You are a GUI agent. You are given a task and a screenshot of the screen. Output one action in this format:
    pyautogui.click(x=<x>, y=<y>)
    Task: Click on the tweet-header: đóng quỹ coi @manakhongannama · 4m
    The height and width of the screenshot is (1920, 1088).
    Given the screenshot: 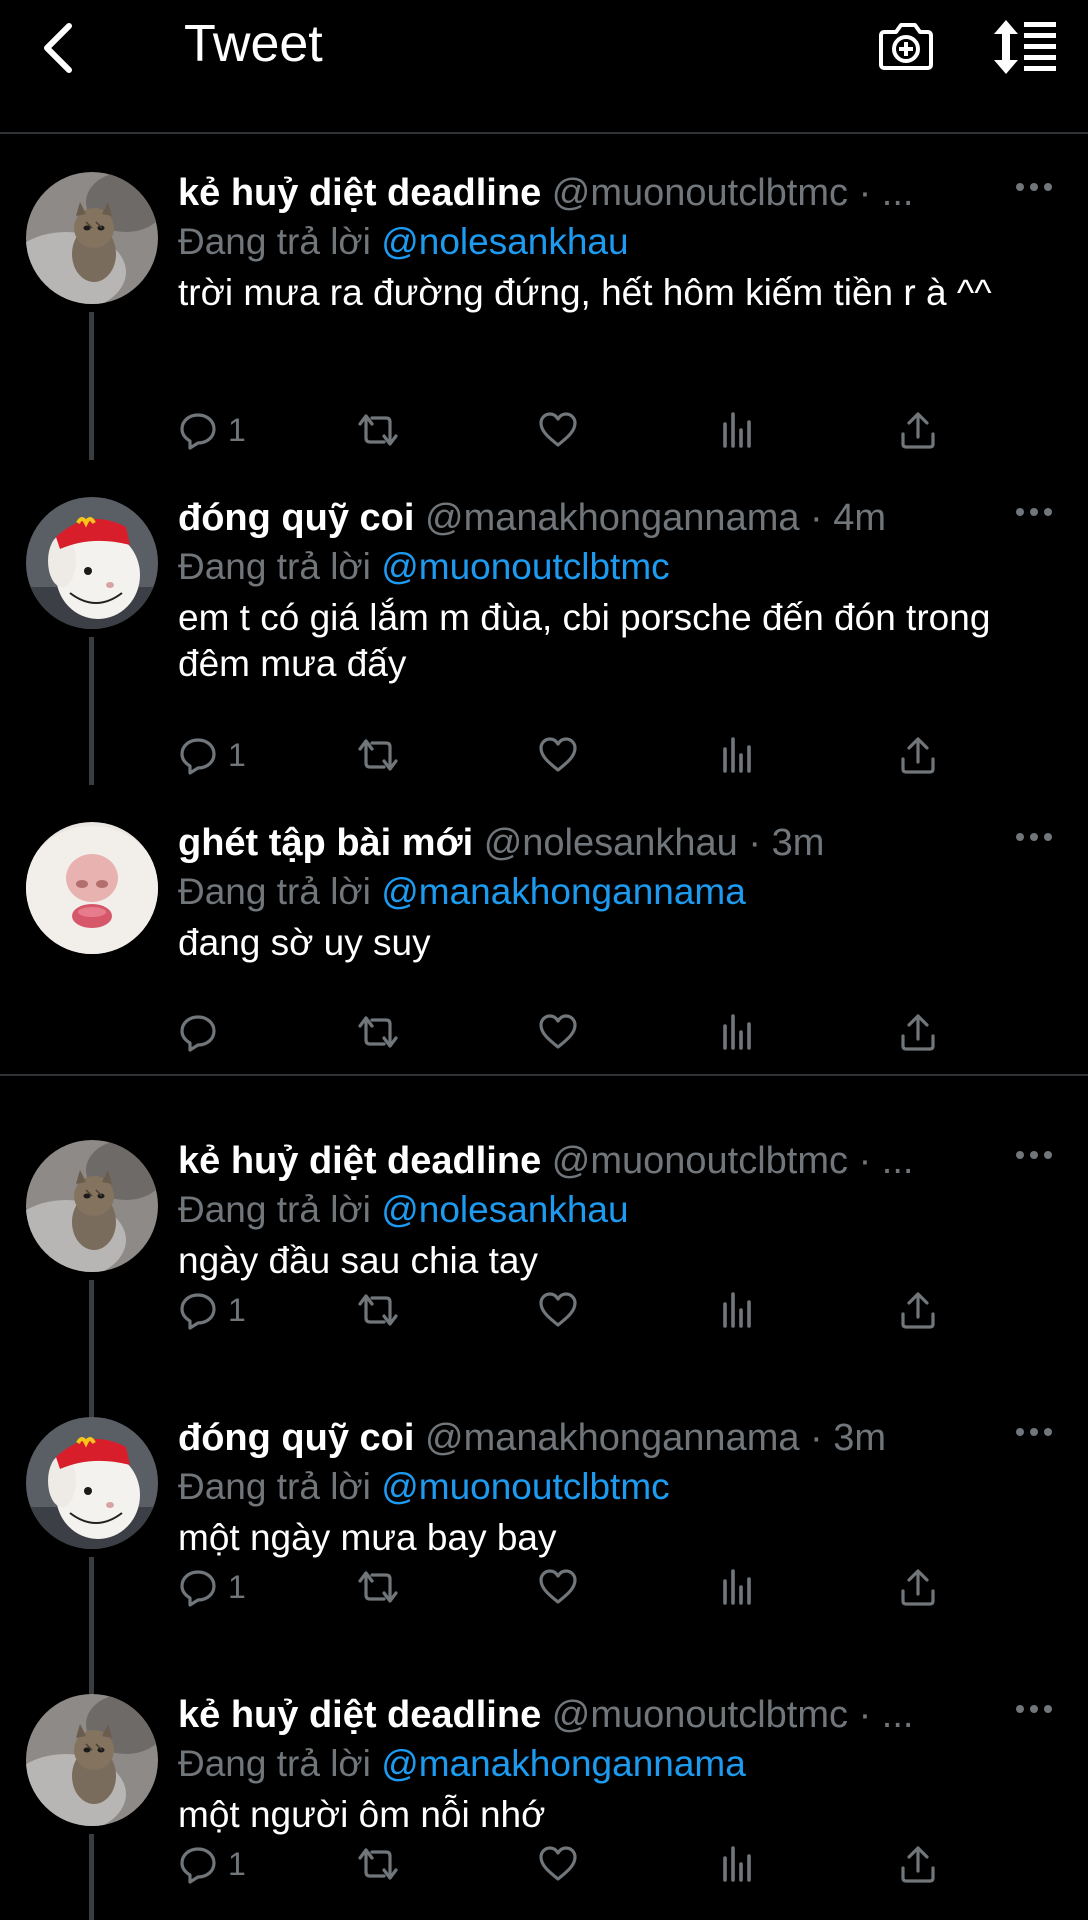 What is the action you would take?
    pyautogui.click(x=578, y=518)
    